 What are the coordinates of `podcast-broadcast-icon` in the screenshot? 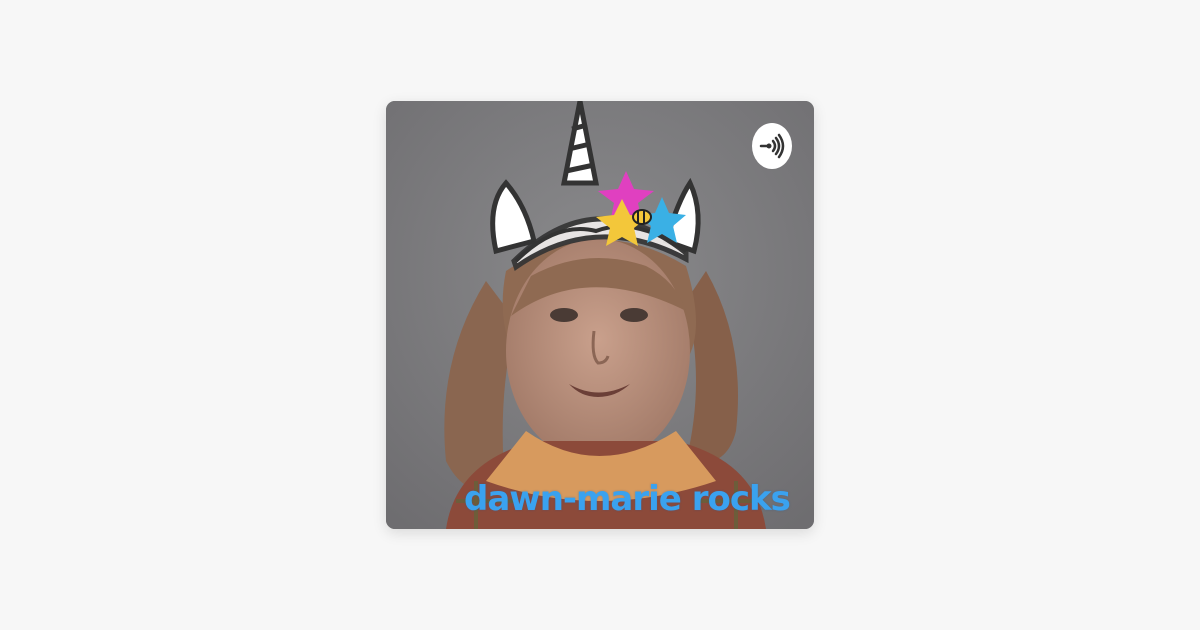 It's located at (772, 146).